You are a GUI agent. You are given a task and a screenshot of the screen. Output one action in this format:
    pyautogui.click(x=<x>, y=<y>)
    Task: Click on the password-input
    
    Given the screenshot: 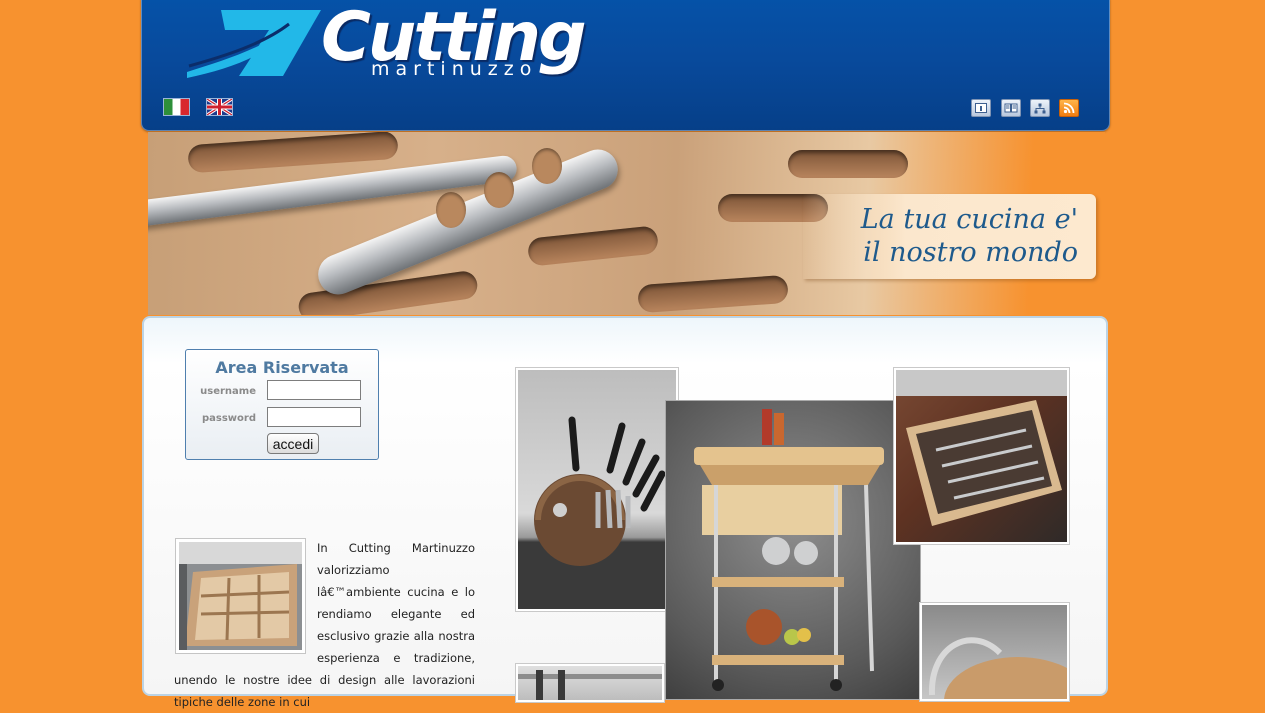 What is the action you would take?
    pyautogui.click(x=314, y=417)
    